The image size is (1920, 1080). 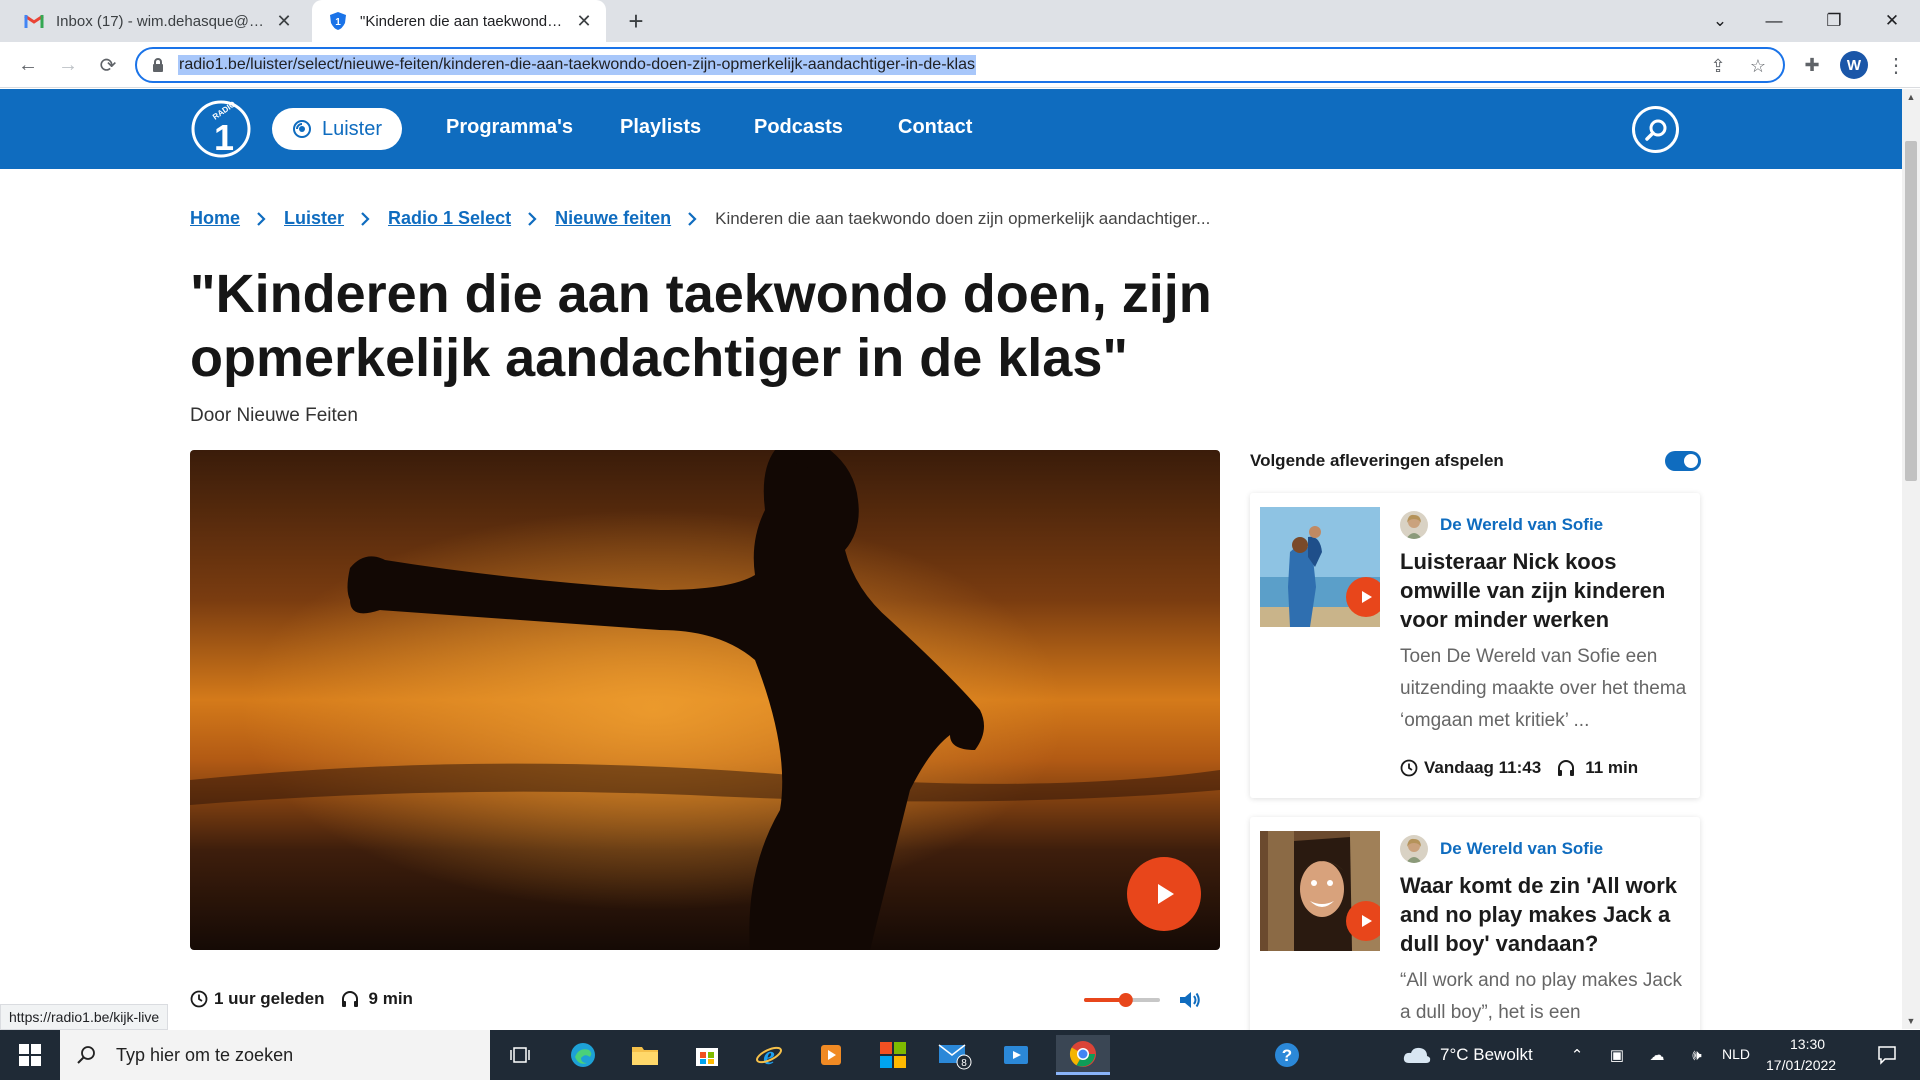 I want to click on scroll-up-icon: ▲, so click(x=1911, y=97).